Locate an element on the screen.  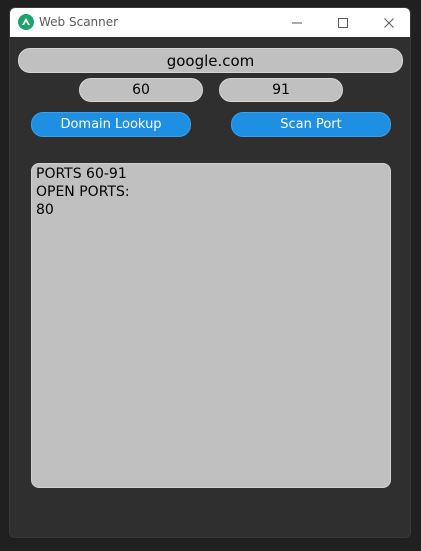
scan-port-button: Scan Port is located at coordinates (311, 124).